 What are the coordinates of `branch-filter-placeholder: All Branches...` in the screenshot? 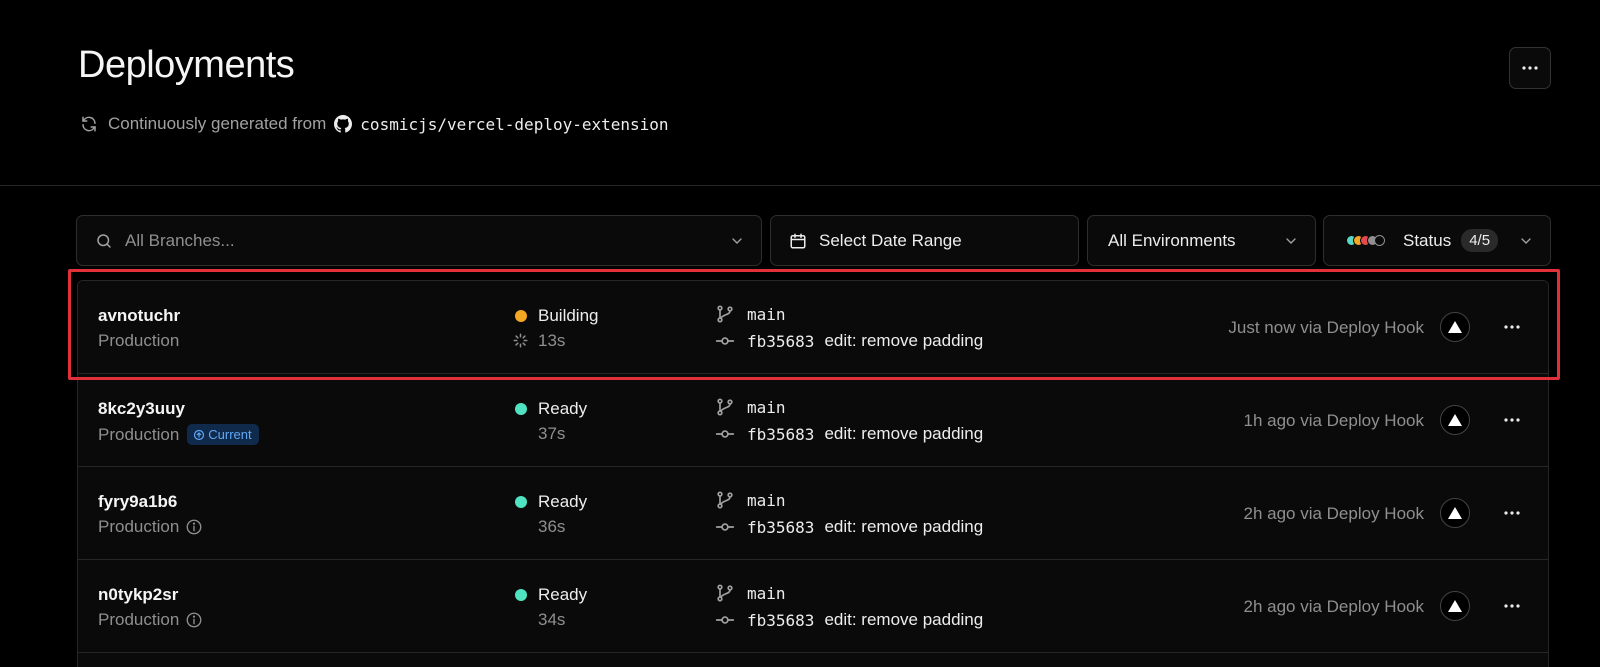 It's located at (180, 240).